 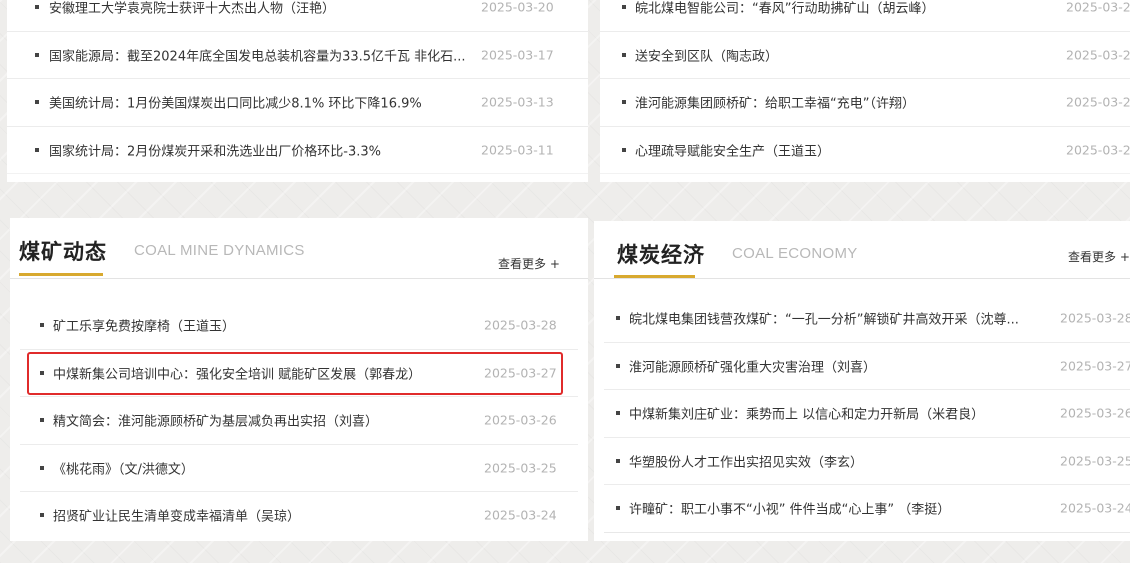 I want to click on section-header: 煤矿动态 COAL MINE DYNAMICS 查看更多 +, so click(x=299, y=248).